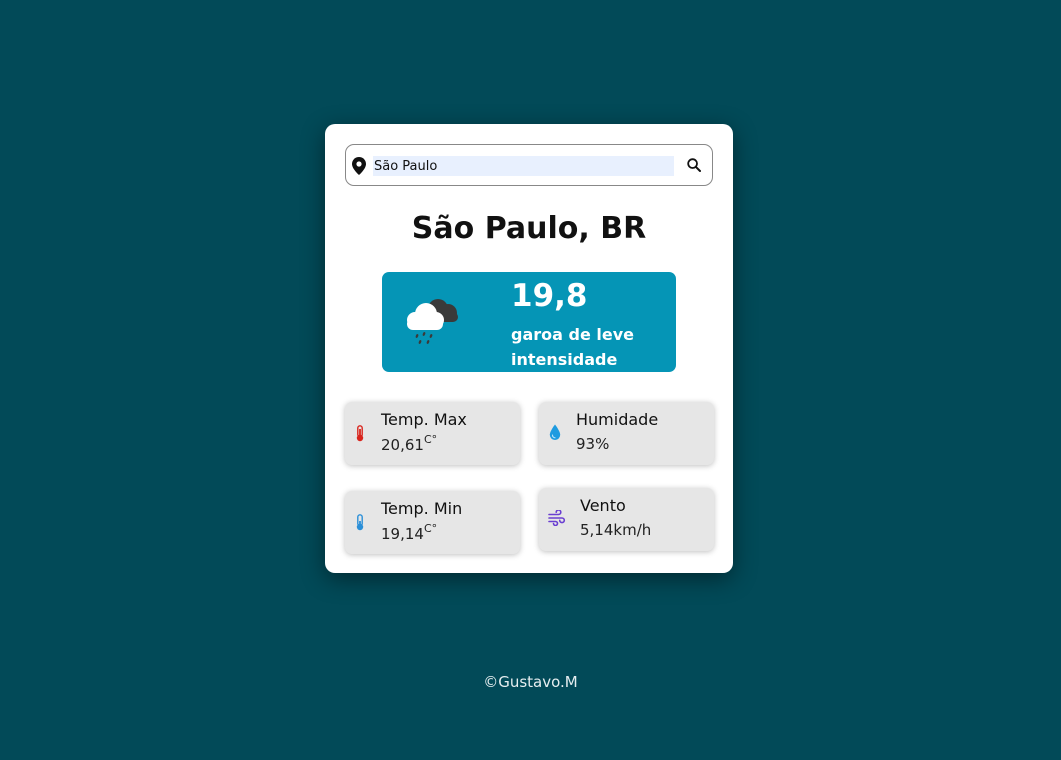 Image resolution: width=1061 pixels, height=760 pixels. Describe the element at coordinates (603, 505) in the screenshot. I see `wind-label: Vento` at that location.